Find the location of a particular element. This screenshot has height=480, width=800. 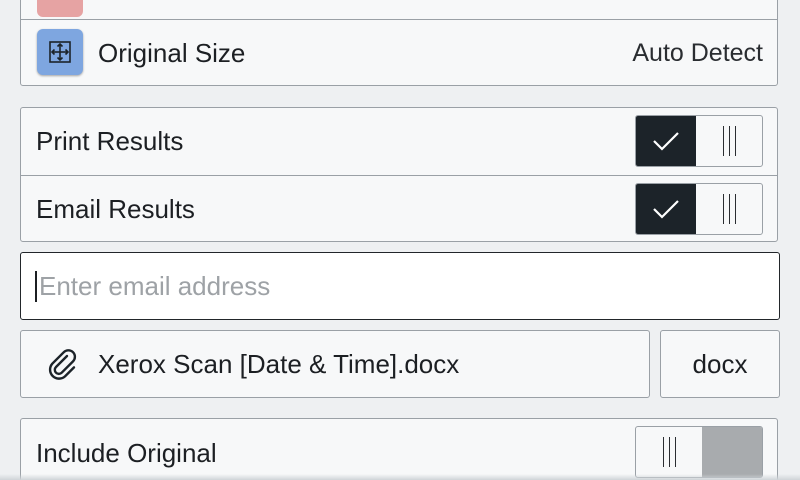

original-size-row: Original Size Auto Detect is located at coordinates (399, 53).